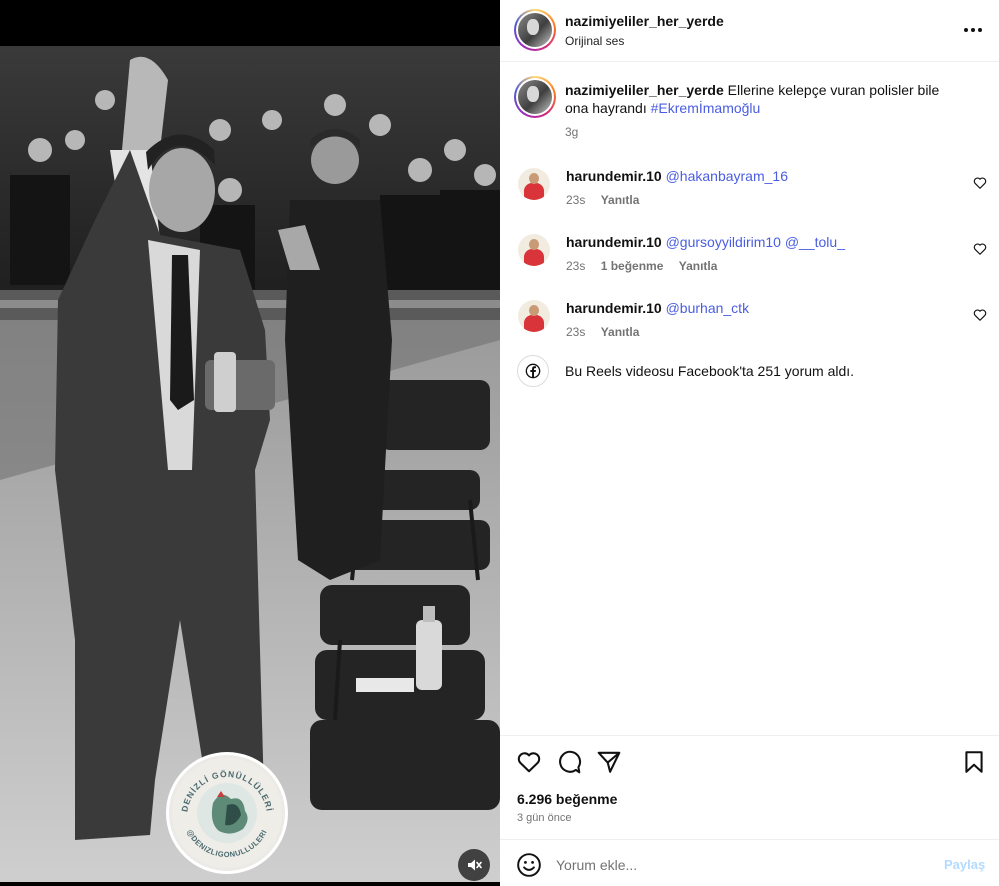 This screenshot has height=886, width=999. I want to click on denizli-gonulluleri-logo: DENİZLİ GÖNÜLLÜLERİ @DENIZLIGONULLULERI, so click(227, 813).